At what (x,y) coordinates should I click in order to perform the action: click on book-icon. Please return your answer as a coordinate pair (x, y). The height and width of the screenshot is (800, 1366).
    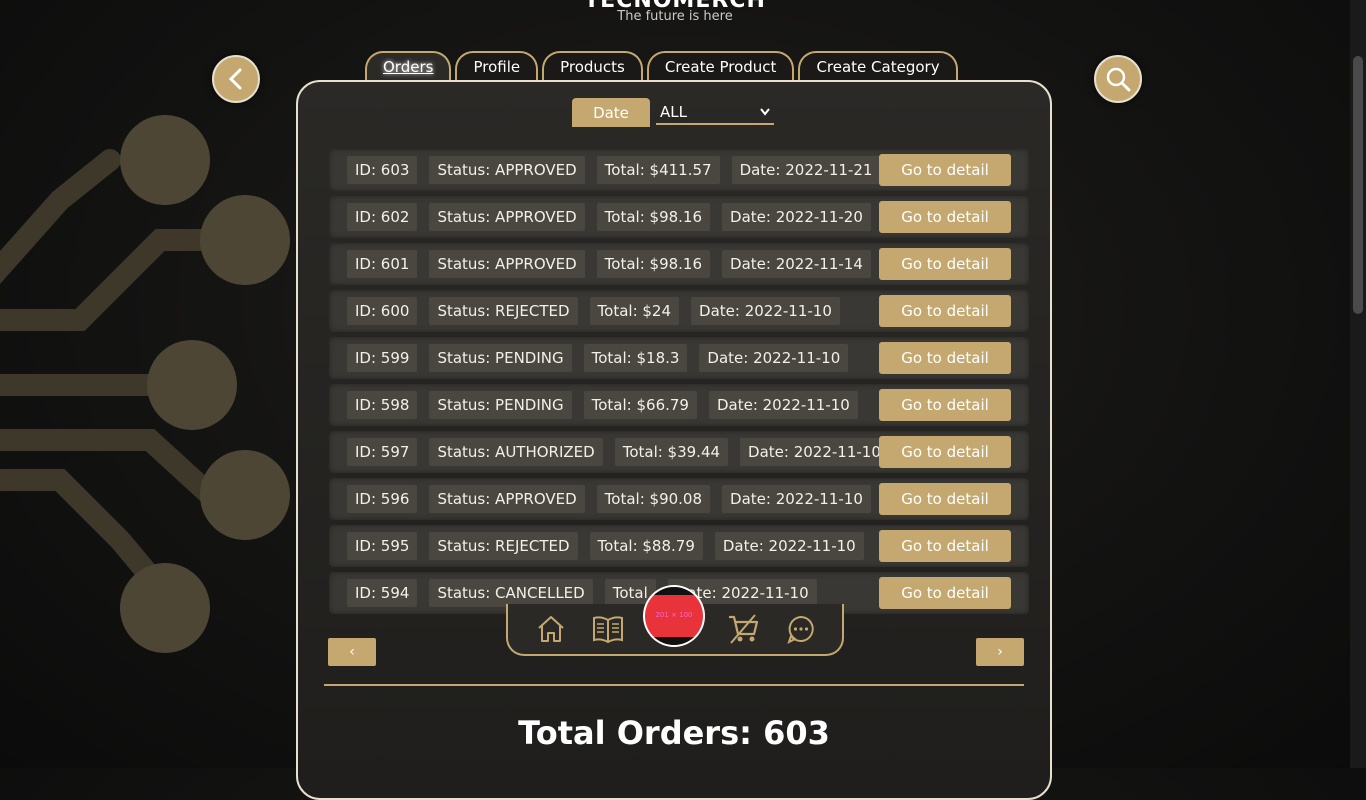
    Looking at the image, I should click on (608, 630).